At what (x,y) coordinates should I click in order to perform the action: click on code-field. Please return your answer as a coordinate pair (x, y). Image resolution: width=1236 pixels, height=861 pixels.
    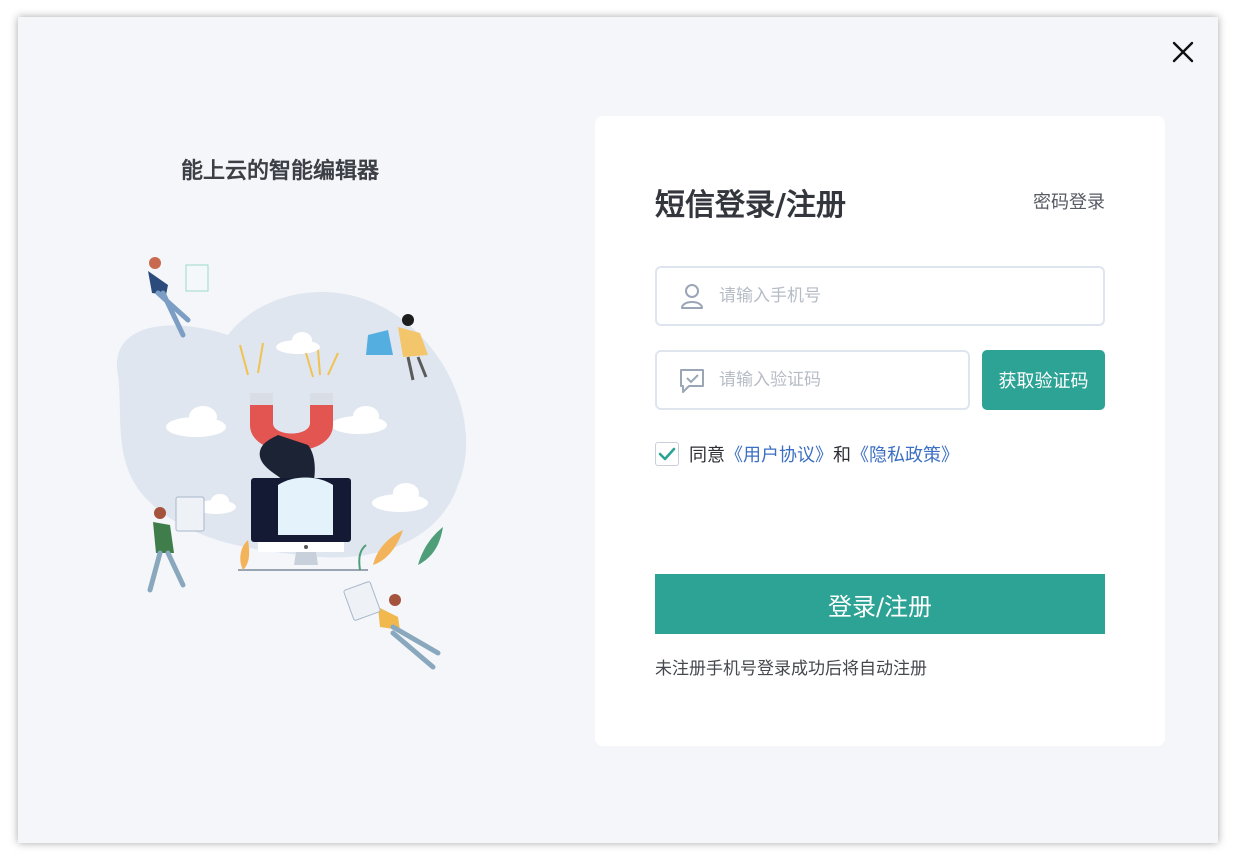
    Looking at the image, I should click on (812, 380).